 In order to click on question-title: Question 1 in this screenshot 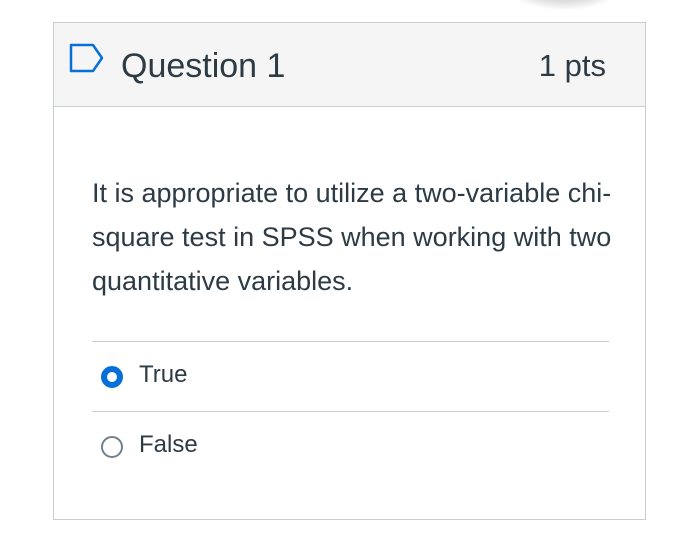, I will do `click(203, 66)`.